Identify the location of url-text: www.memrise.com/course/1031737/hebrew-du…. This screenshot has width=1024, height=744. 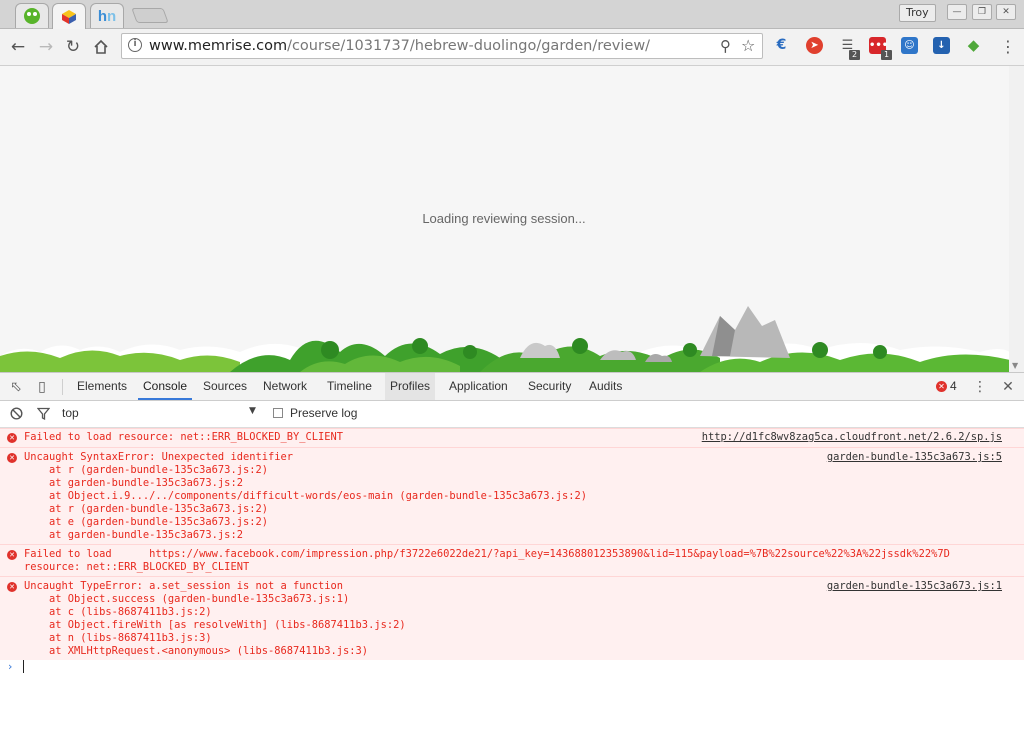
(400, 46).